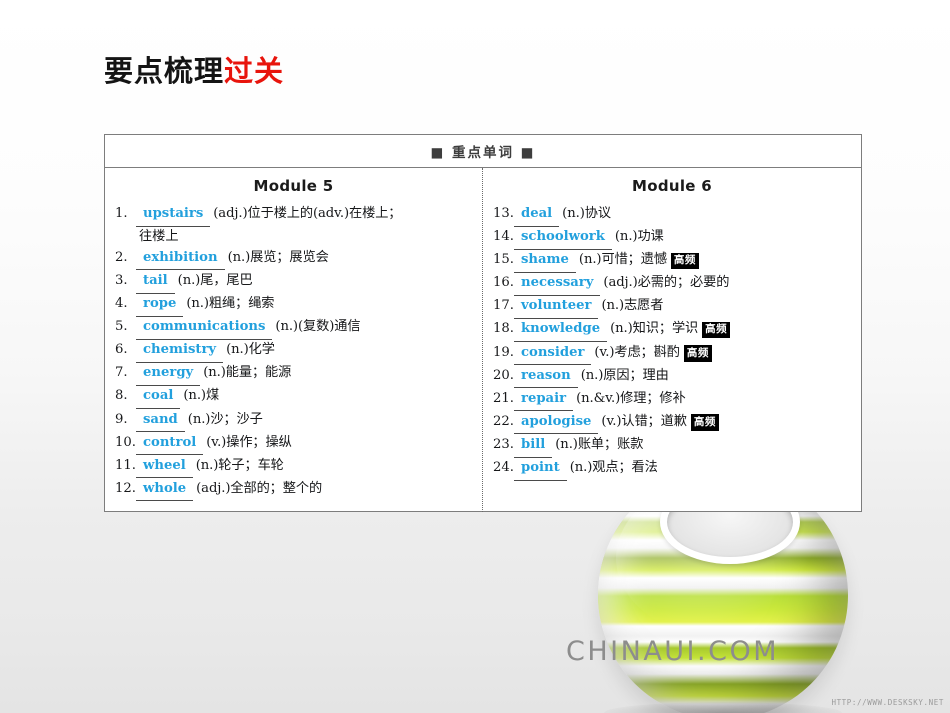  What do you see at coordinates (125, 488) in the screenshot?
I see `entry-number: 12.` at bounding box center [125, 488].